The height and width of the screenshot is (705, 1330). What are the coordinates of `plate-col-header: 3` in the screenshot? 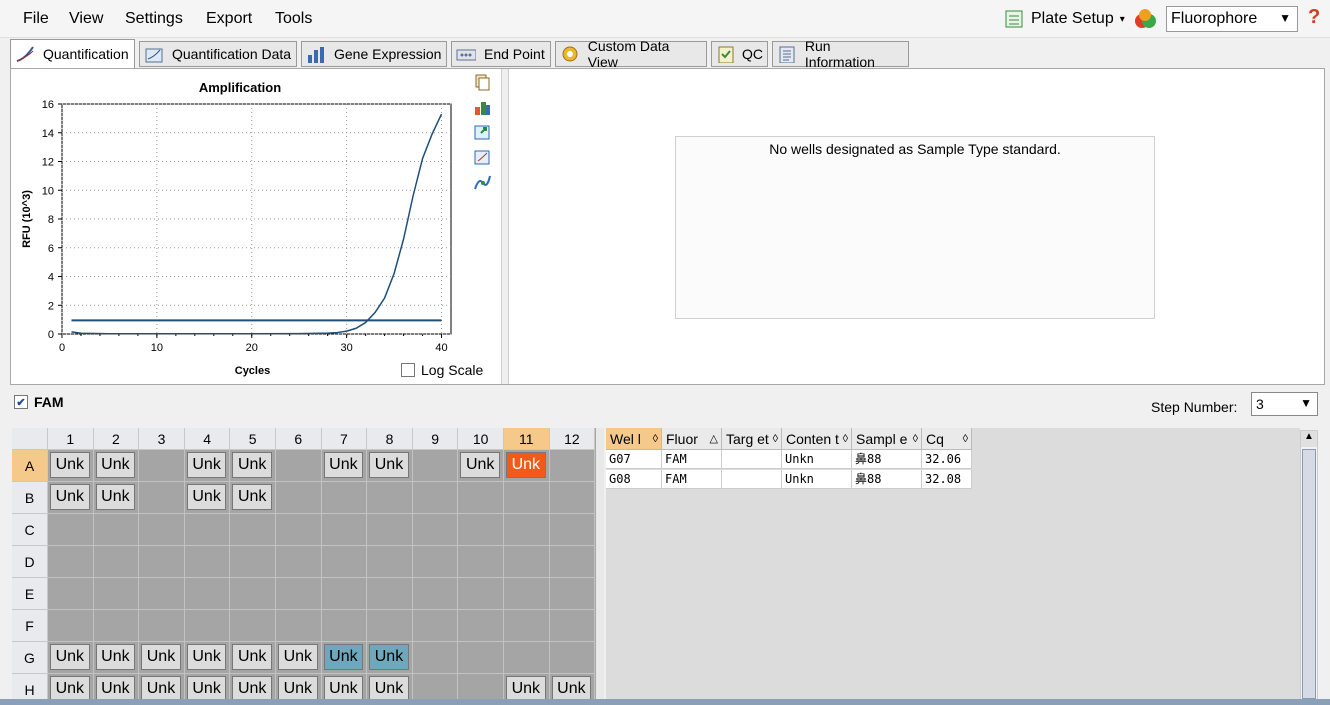 It's located at (162, 439).